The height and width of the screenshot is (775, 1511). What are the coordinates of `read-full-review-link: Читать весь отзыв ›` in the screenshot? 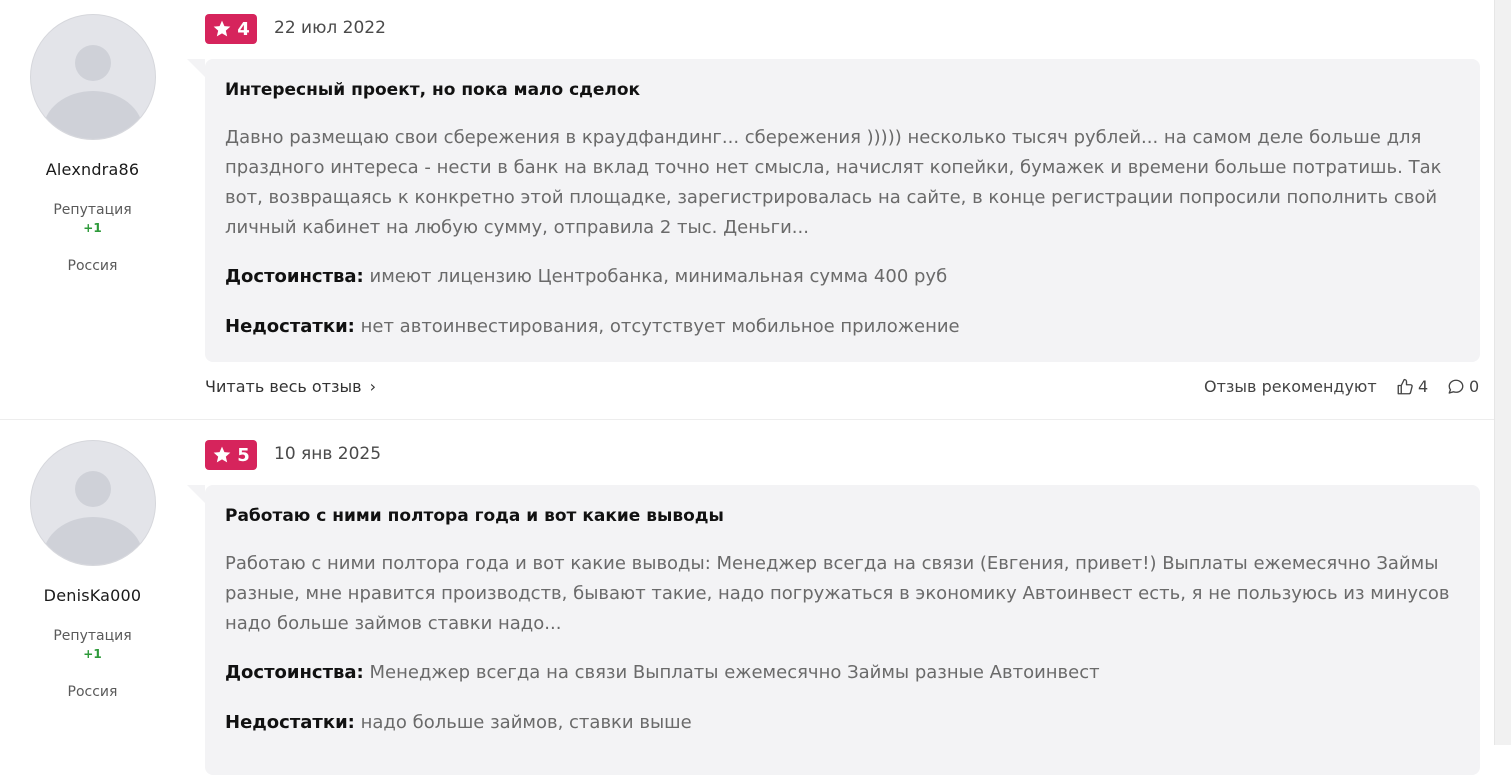 It's located at (290, 386).